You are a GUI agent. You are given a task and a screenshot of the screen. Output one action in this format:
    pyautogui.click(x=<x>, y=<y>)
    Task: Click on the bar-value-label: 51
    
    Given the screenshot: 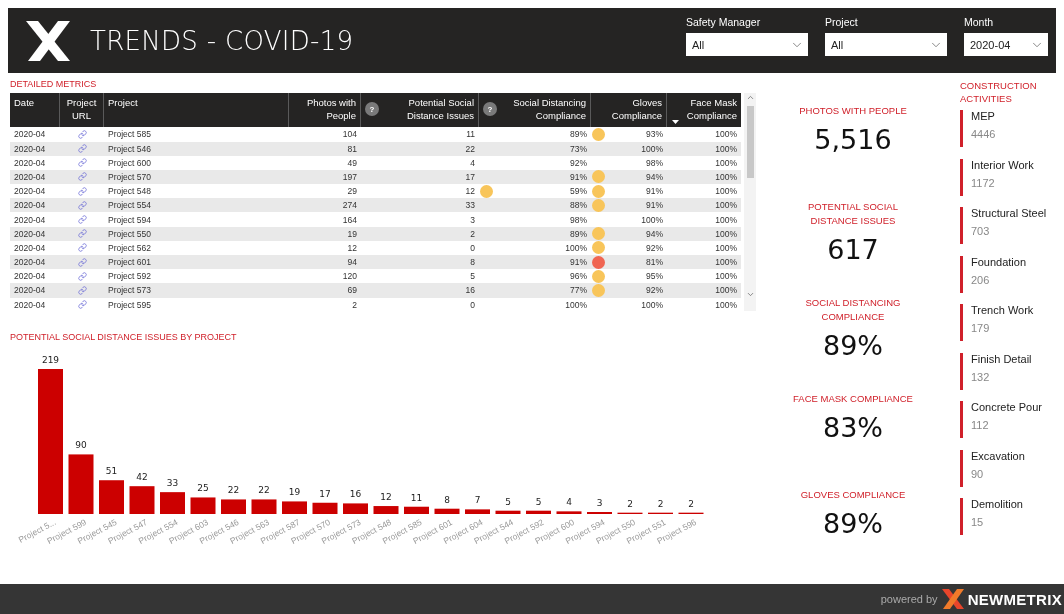 What is the action you would take?
    pyautogui.click(x=111, y=471)
    